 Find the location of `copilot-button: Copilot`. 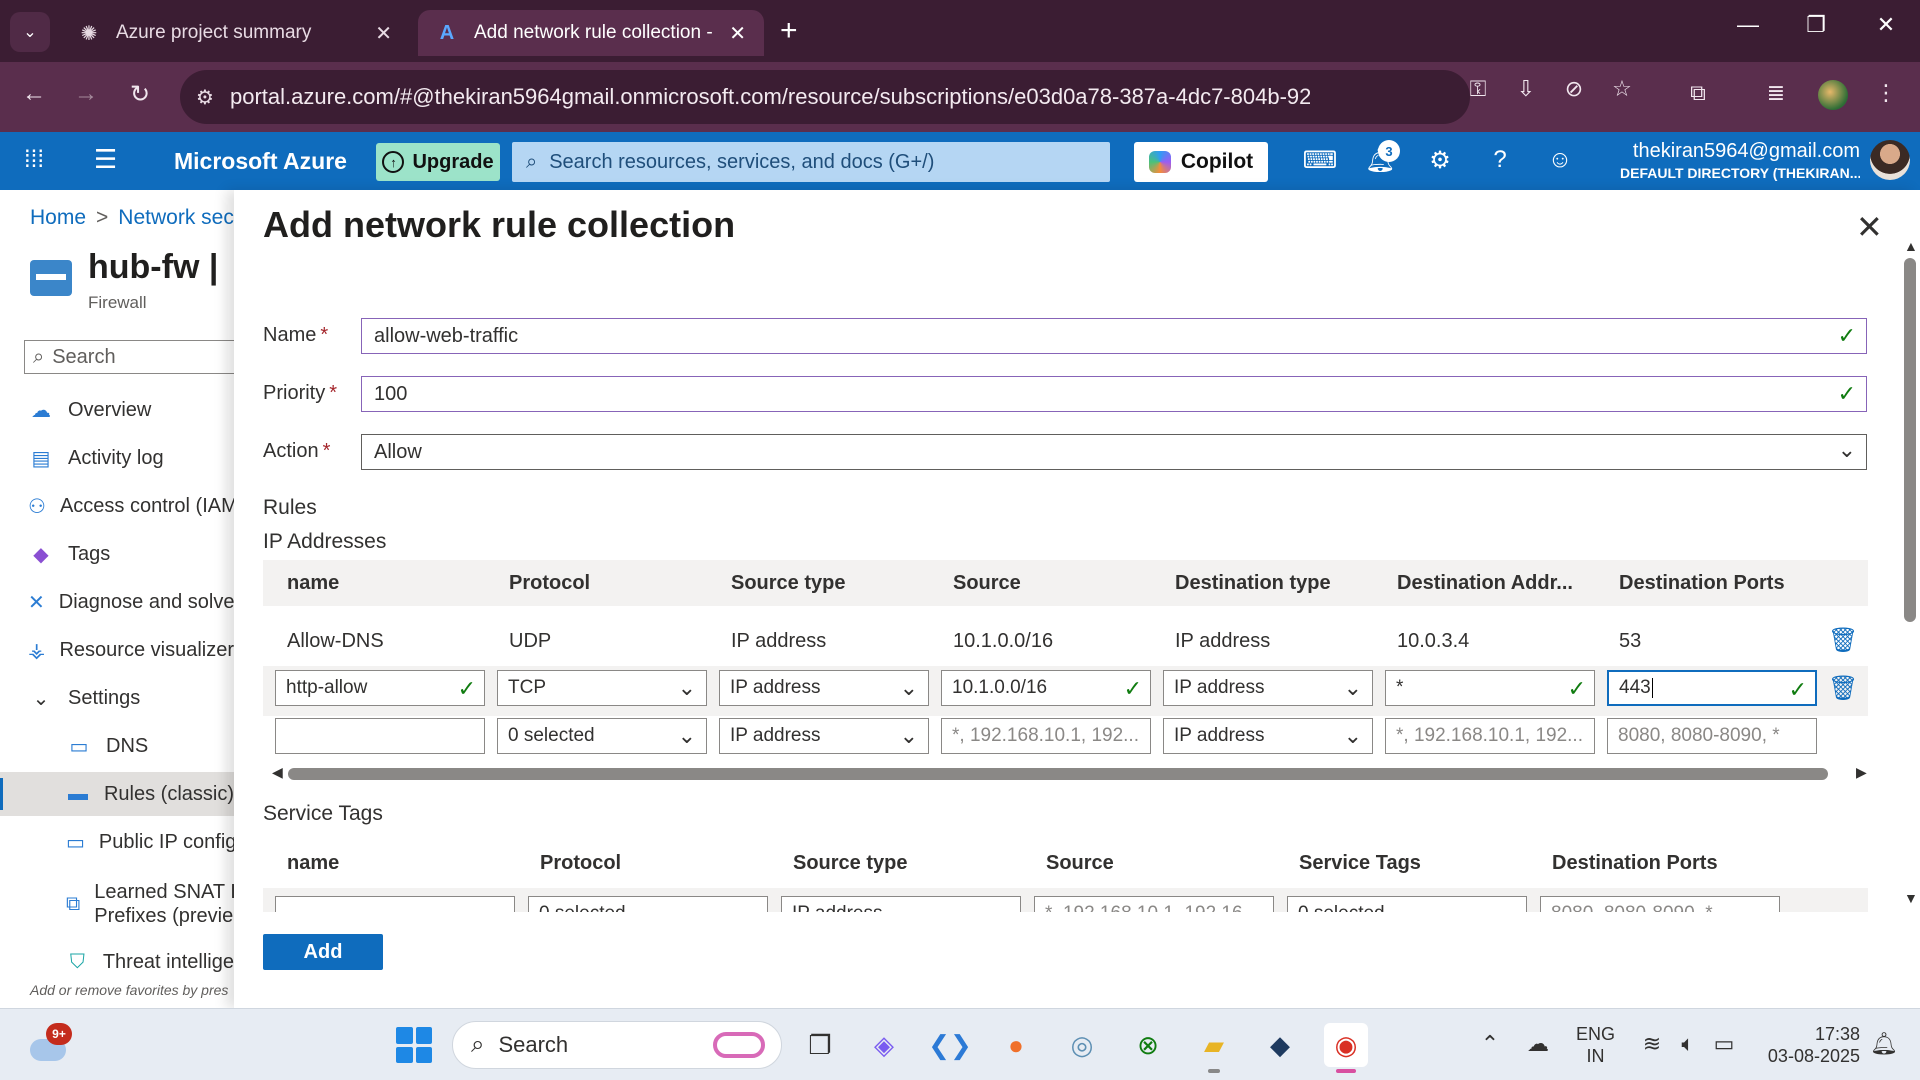

copilot-button: Copilot is located at coordinates (1201, 162).